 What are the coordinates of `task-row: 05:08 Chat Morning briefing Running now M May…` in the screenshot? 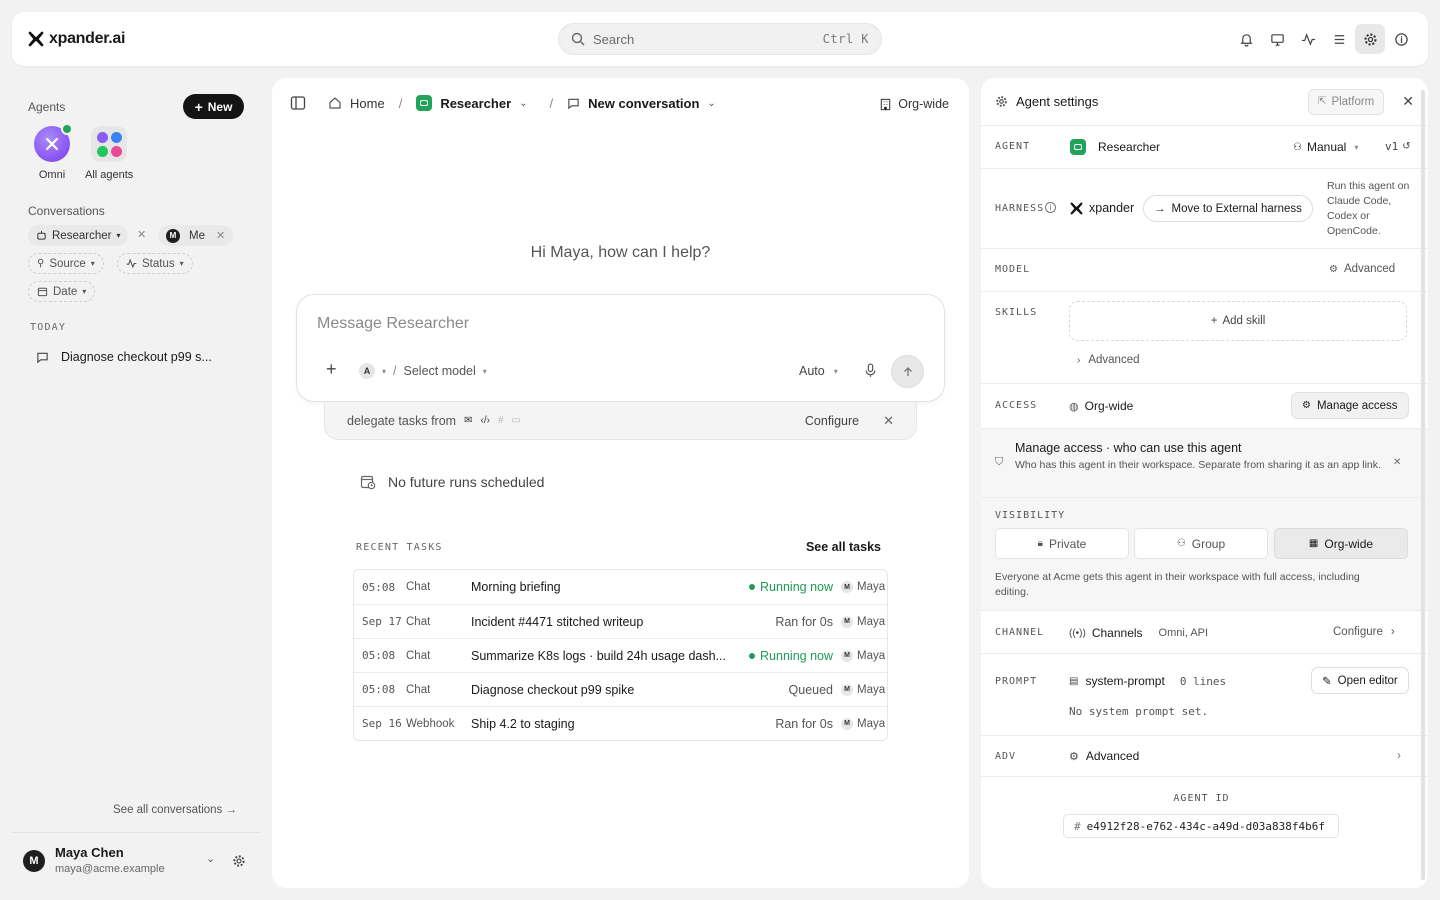 It's located at (620, 587).